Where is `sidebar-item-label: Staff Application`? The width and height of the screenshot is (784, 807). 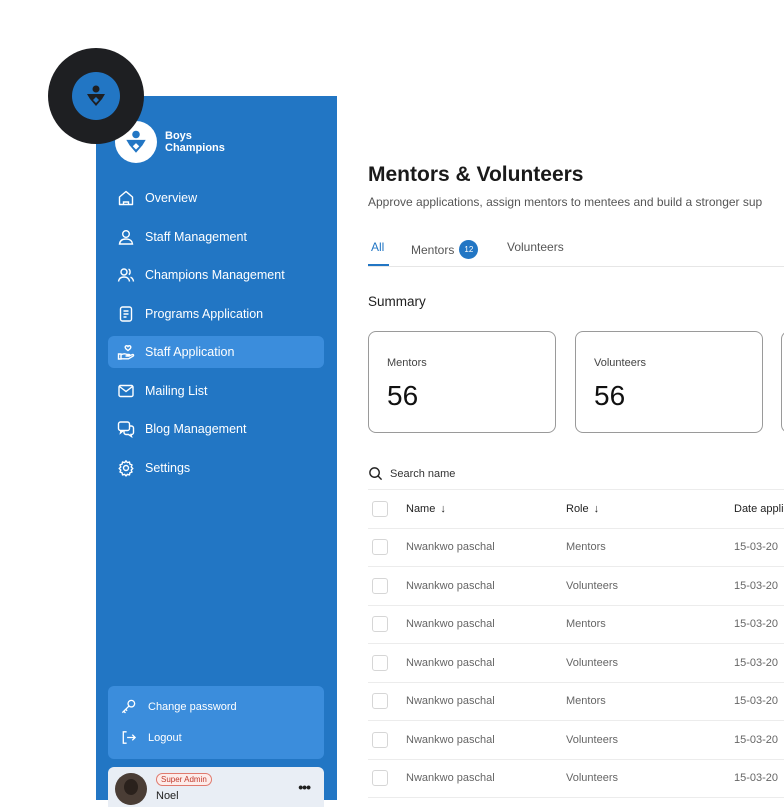
sidebar-item-label: Staff Application is located at coordinates (190, 352).